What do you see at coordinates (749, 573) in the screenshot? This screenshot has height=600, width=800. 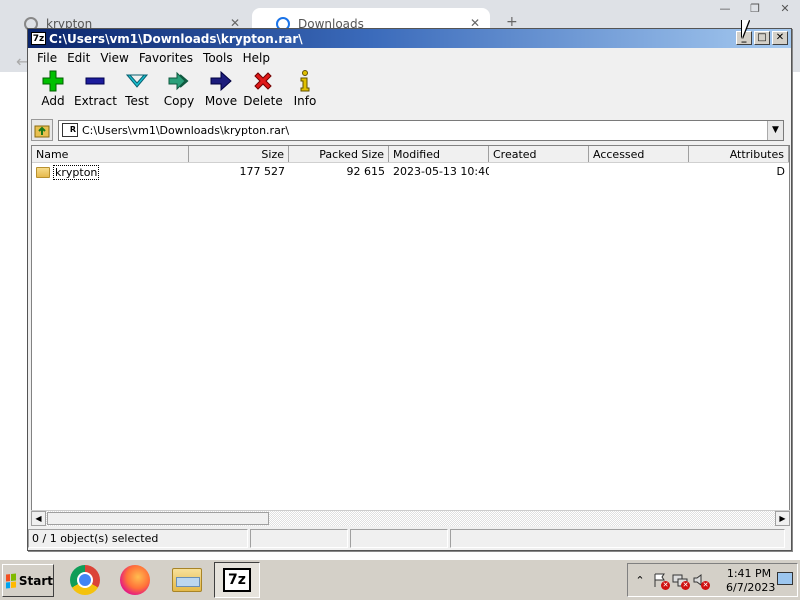 I see `clock-time: 1:41 PM` at bounding box center [749, 573].